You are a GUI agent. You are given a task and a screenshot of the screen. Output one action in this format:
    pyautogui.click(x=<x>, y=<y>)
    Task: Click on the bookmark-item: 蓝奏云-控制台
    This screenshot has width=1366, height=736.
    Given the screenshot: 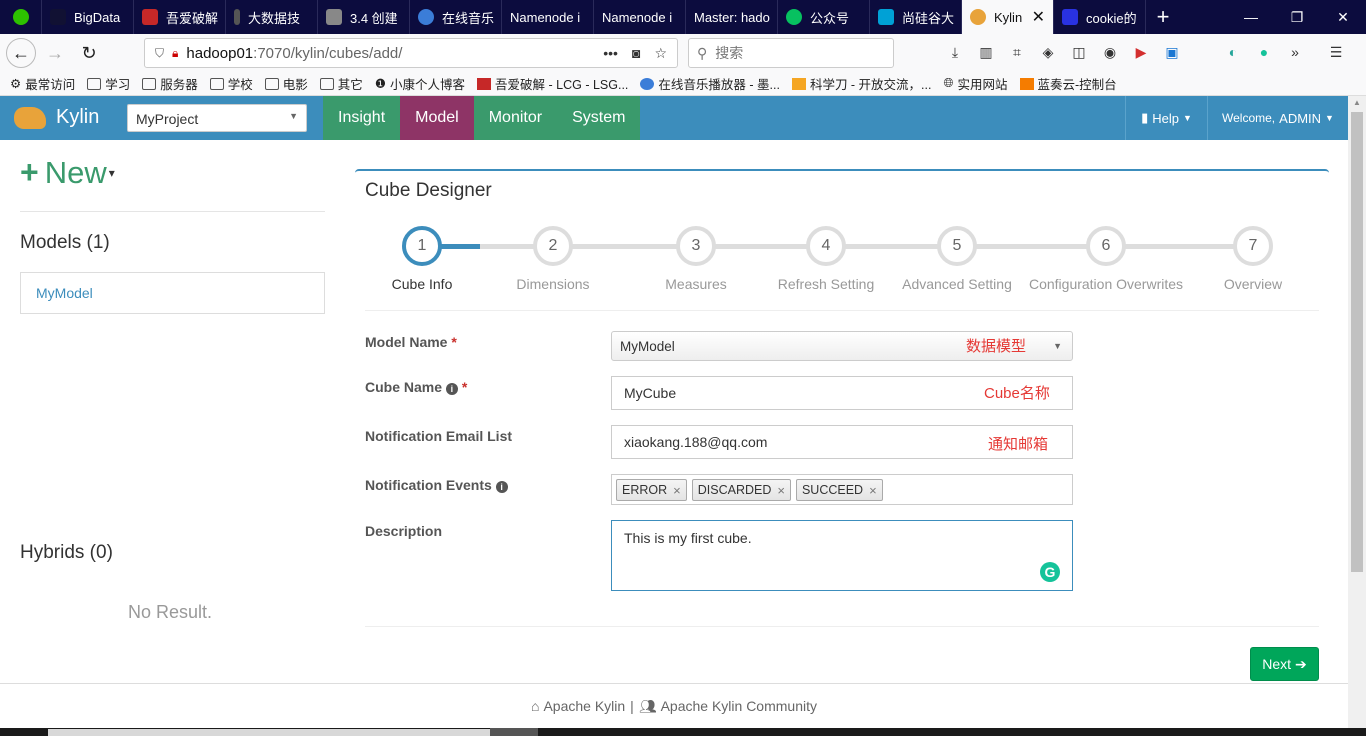 What is the action you would take?
    pyautogui.click(x=1068, y=83)
    